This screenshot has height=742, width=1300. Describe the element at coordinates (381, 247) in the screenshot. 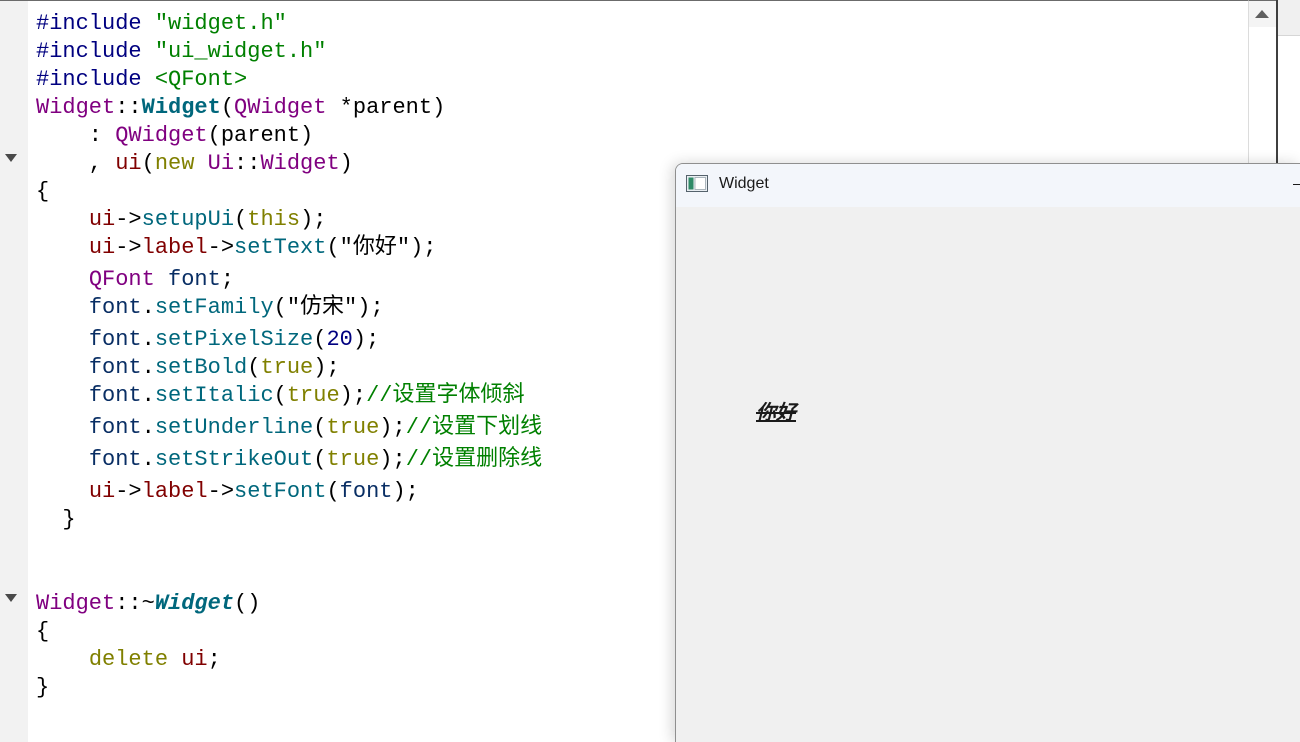

I see `code-token: ("你好");` at that location.